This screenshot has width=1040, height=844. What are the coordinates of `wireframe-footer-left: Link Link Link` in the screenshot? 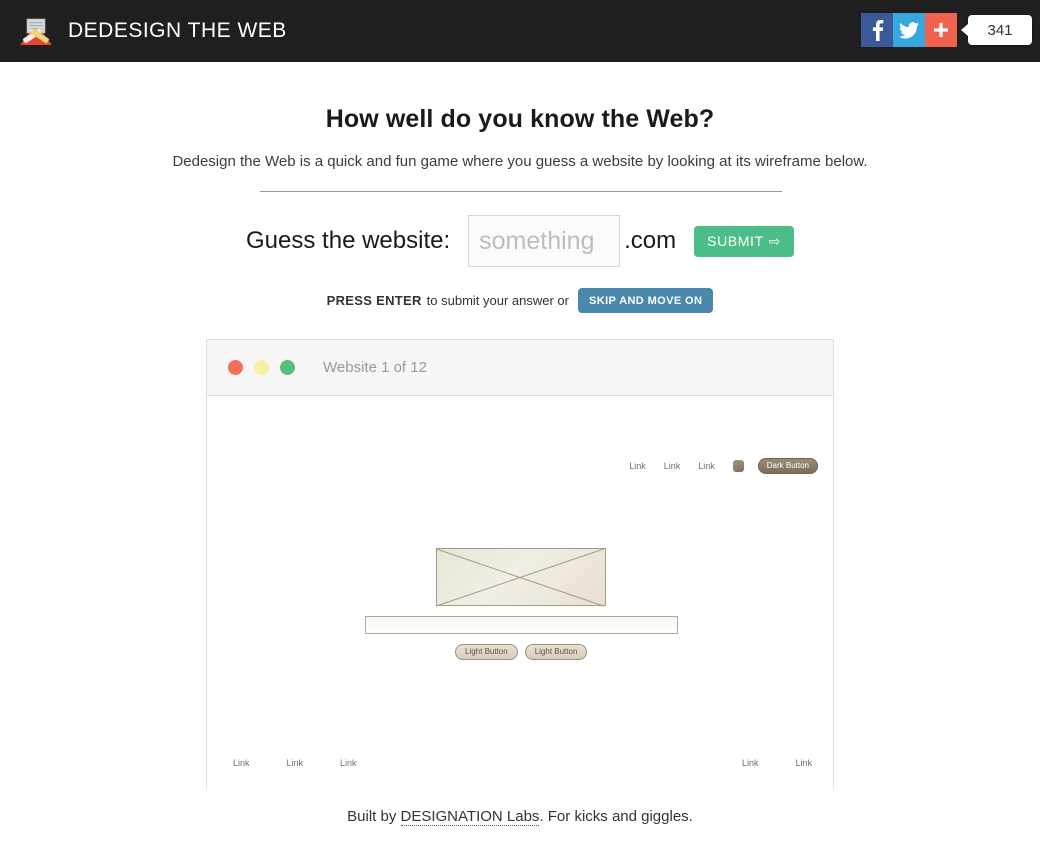 It's located at (295, 763).